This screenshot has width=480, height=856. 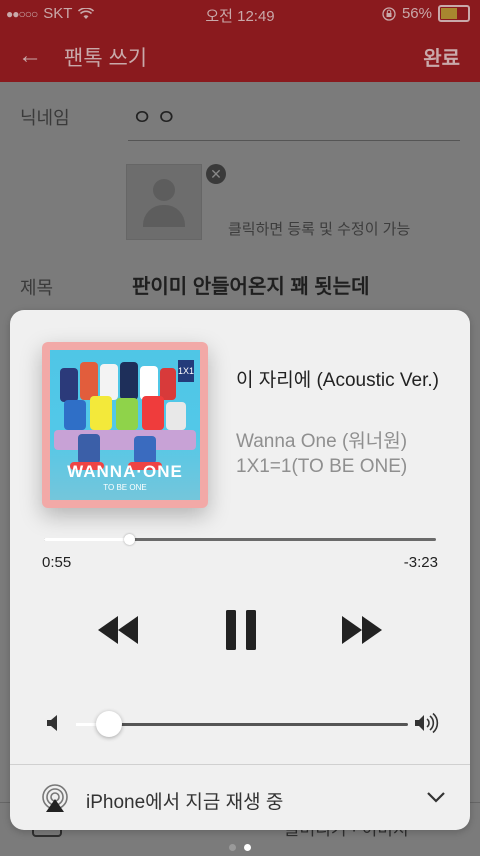 What do you see at coordinates (416, 13) in the screenshot?
I see `battery-percent: 56%` at bounding box center [416, 13].